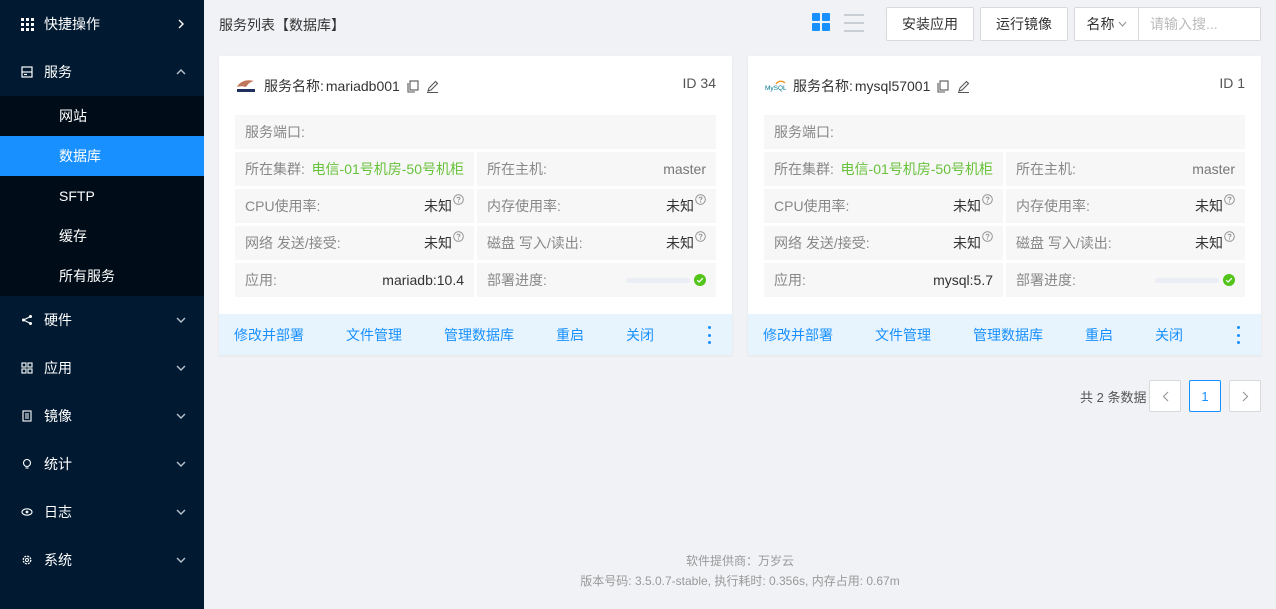 This screenshot has width=1276, height=609. What do you see at coordinates (684, 169) in the screenshot?
I see `host-value: master` at bounding box center [684, 169].